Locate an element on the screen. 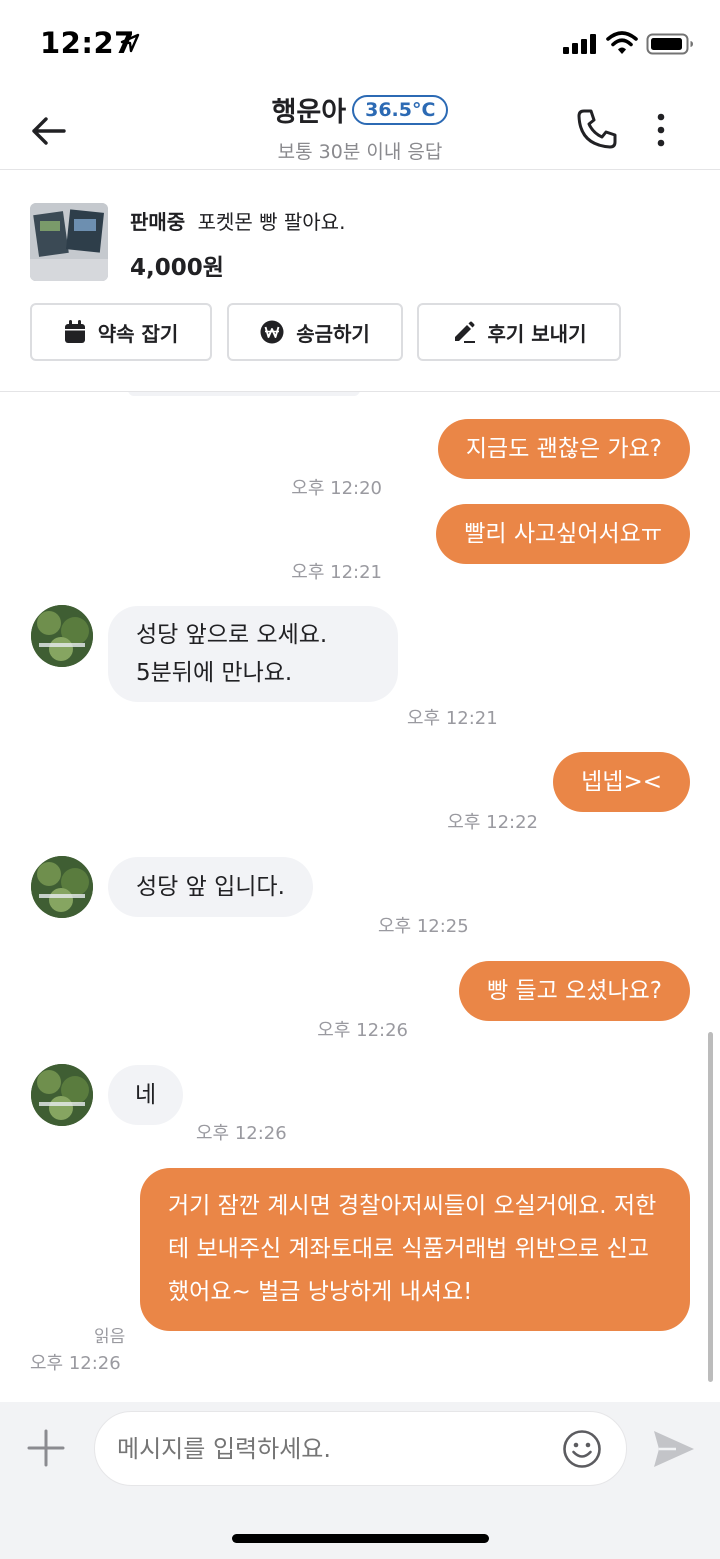  message-time: 오후 12:25 is located at coordinates (423, 926).